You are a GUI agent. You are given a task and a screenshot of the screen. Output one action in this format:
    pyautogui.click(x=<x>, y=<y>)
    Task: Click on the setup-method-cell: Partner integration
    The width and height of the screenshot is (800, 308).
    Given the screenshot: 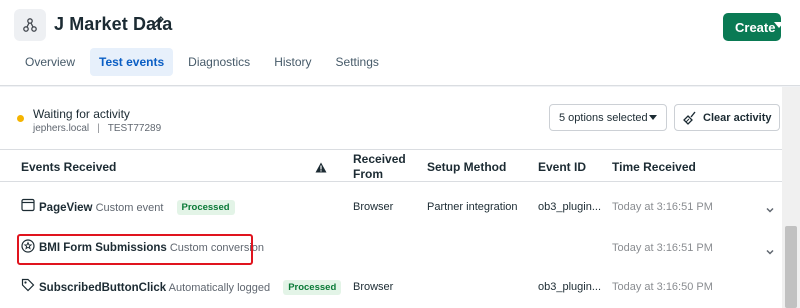 What is the action you would take?
    pyautogui.click(x=472, y=207)
    